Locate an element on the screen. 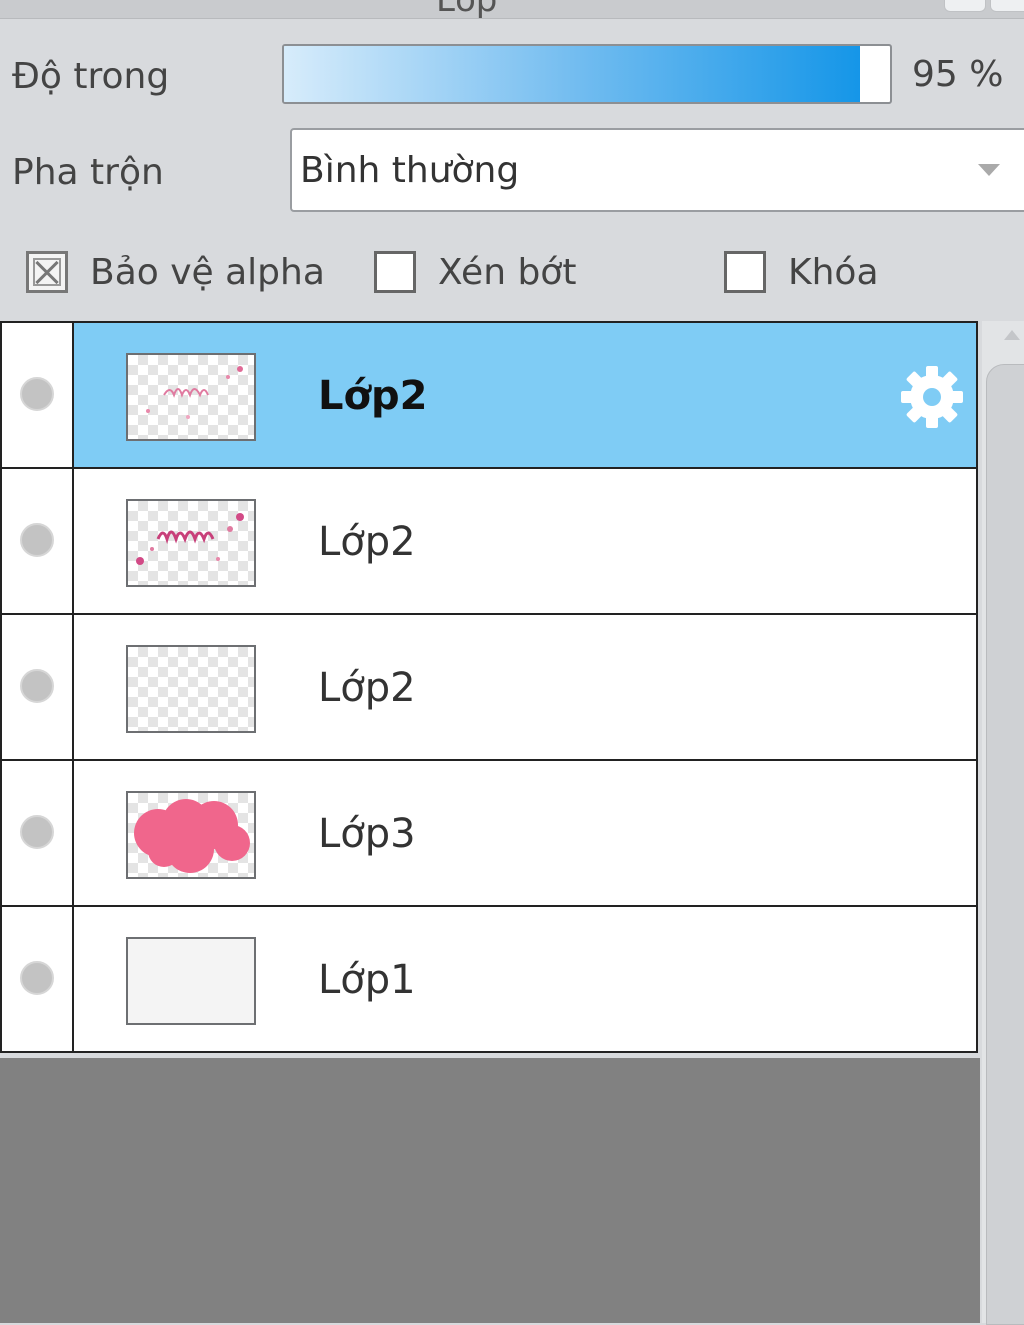  layer-name: Lớp1 is located at coordinates (367, 980).